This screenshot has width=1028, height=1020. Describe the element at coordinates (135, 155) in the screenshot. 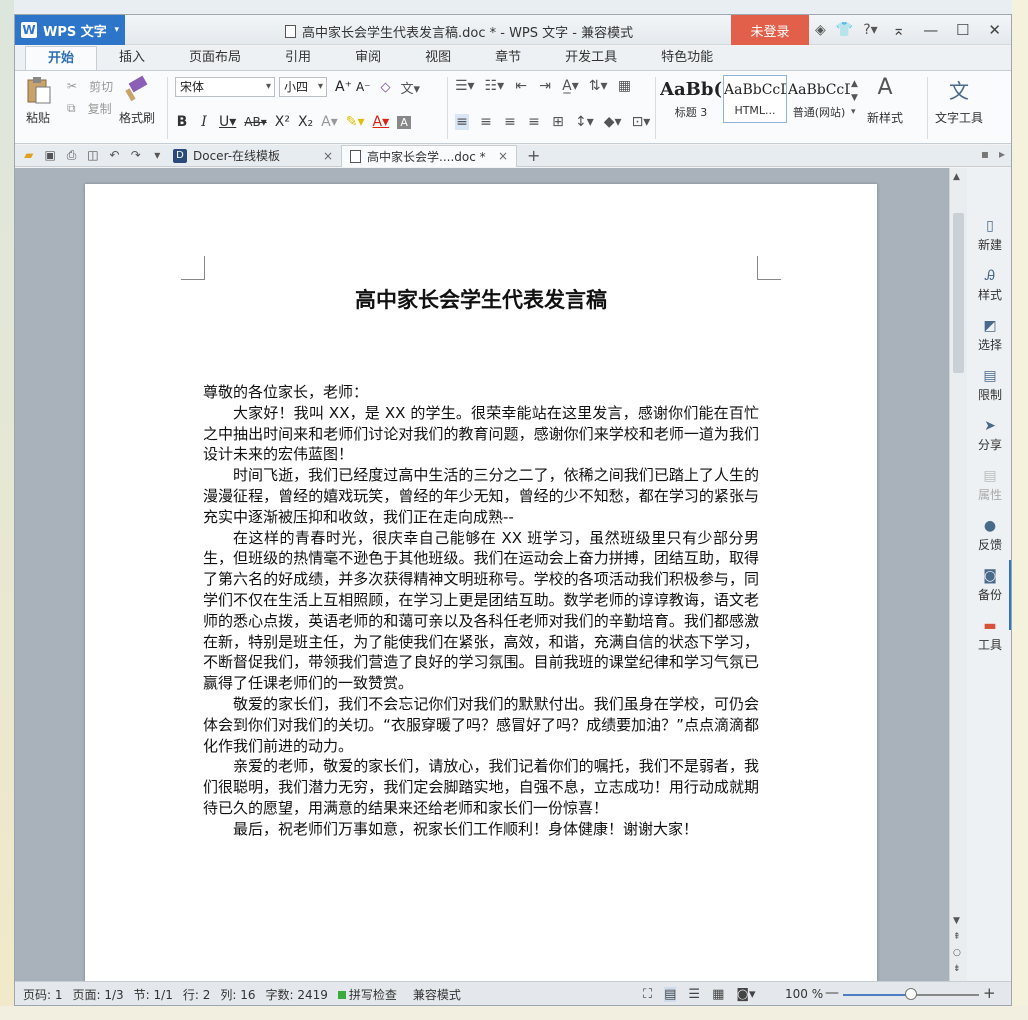

I see `redo-icon: ↷` at that location.